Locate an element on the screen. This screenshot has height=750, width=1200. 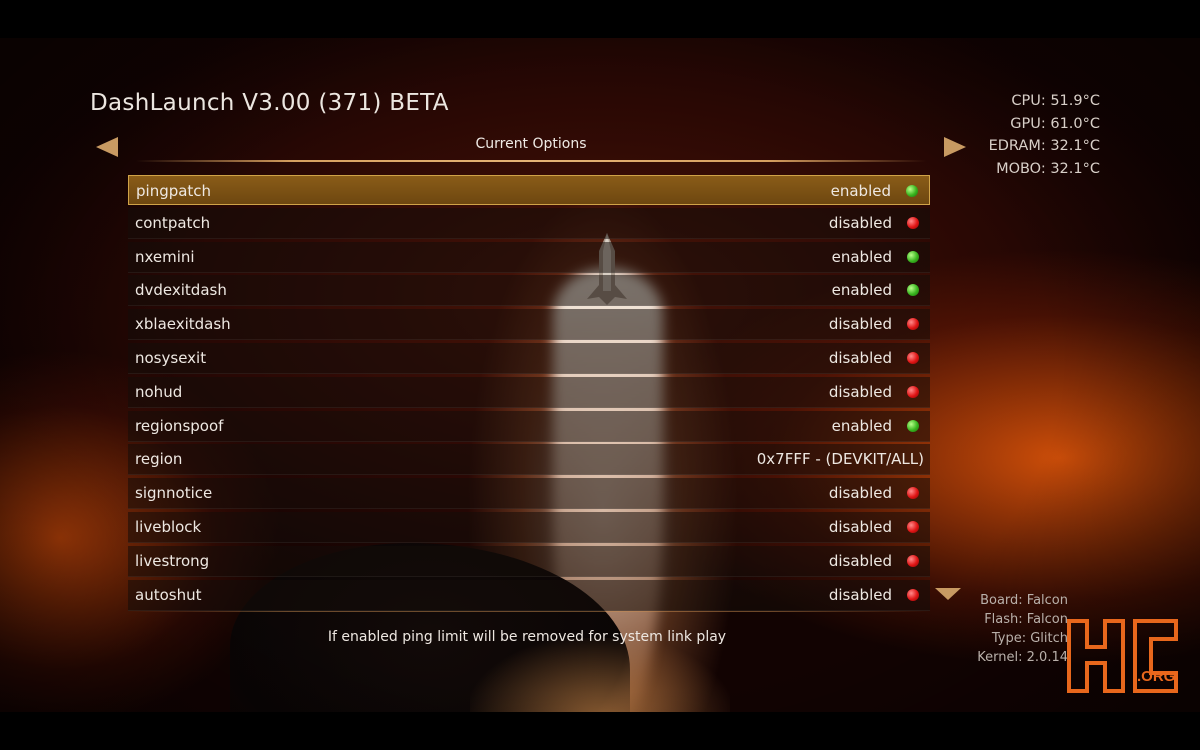
option-row-regionspoof: regionspoof enabled is located at coordinates (529, 426).